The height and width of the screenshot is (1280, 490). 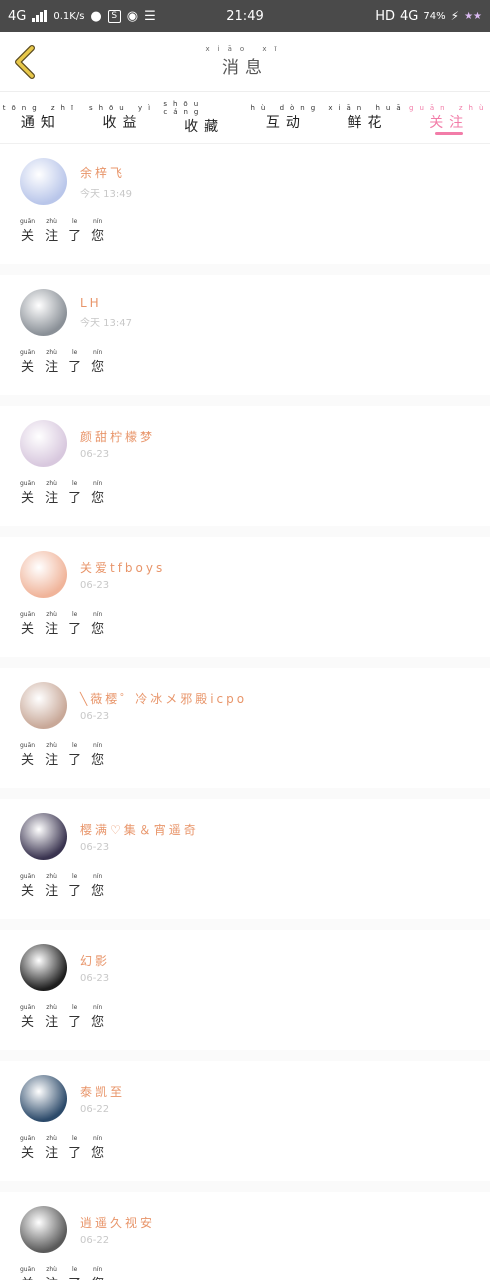 What do you see at coordinates (245, 209) in the screenshot?
I see `list-item: 余梓飞 今天 13:49 guān 关 zhù 注 le 了 nín 您` at bounding box center [245, 209].